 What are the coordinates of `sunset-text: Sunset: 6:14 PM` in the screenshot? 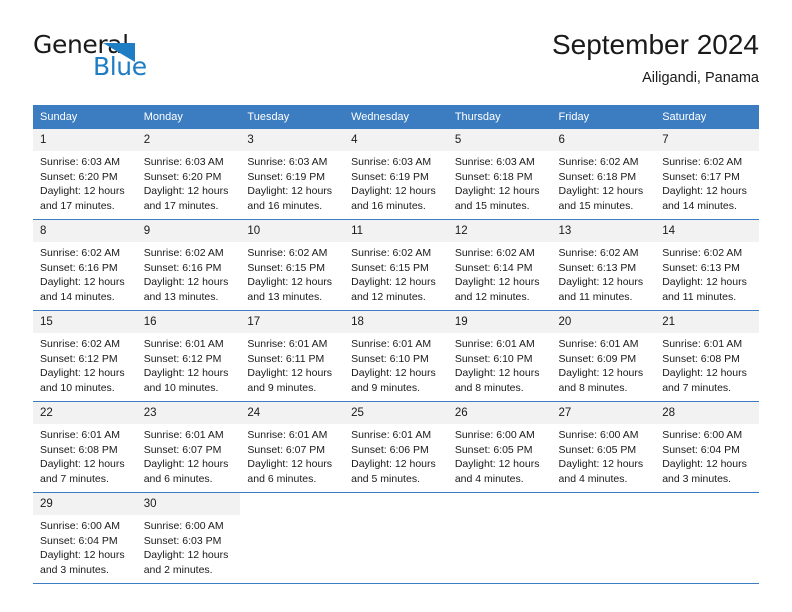 It's located at (493, 267).